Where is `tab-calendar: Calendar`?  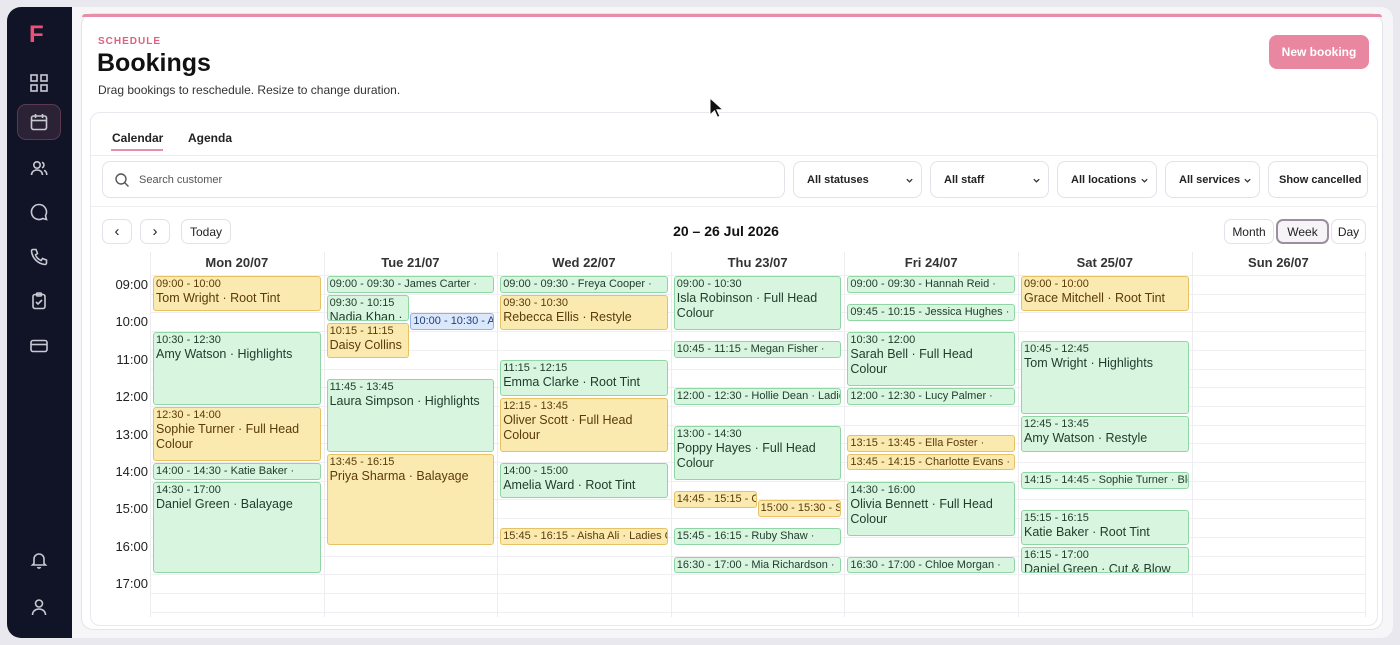 tab-calendar: Calendar is located at coordinates (137, 138).